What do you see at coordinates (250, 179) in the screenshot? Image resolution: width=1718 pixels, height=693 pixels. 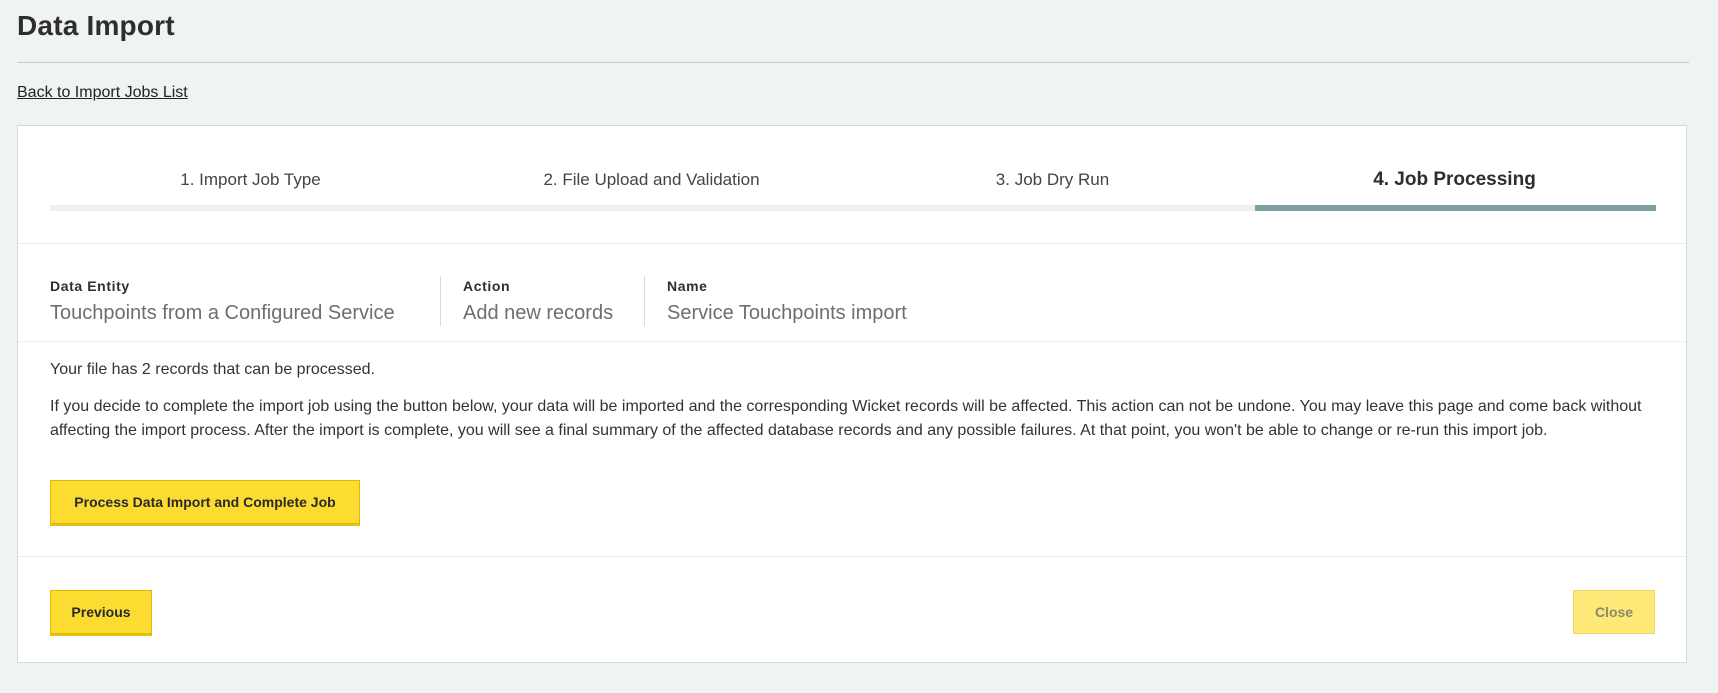 I see `step-import-job-type: 1. Import Job Type` at bounding box center [250, 179].